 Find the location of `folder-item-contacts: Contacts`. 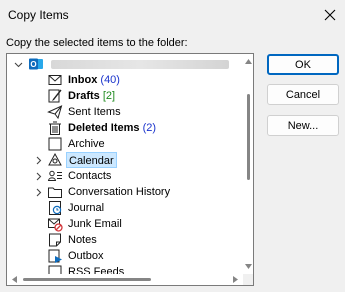

folder-item-contacts: Contacts is located at coordinates (123, 176).